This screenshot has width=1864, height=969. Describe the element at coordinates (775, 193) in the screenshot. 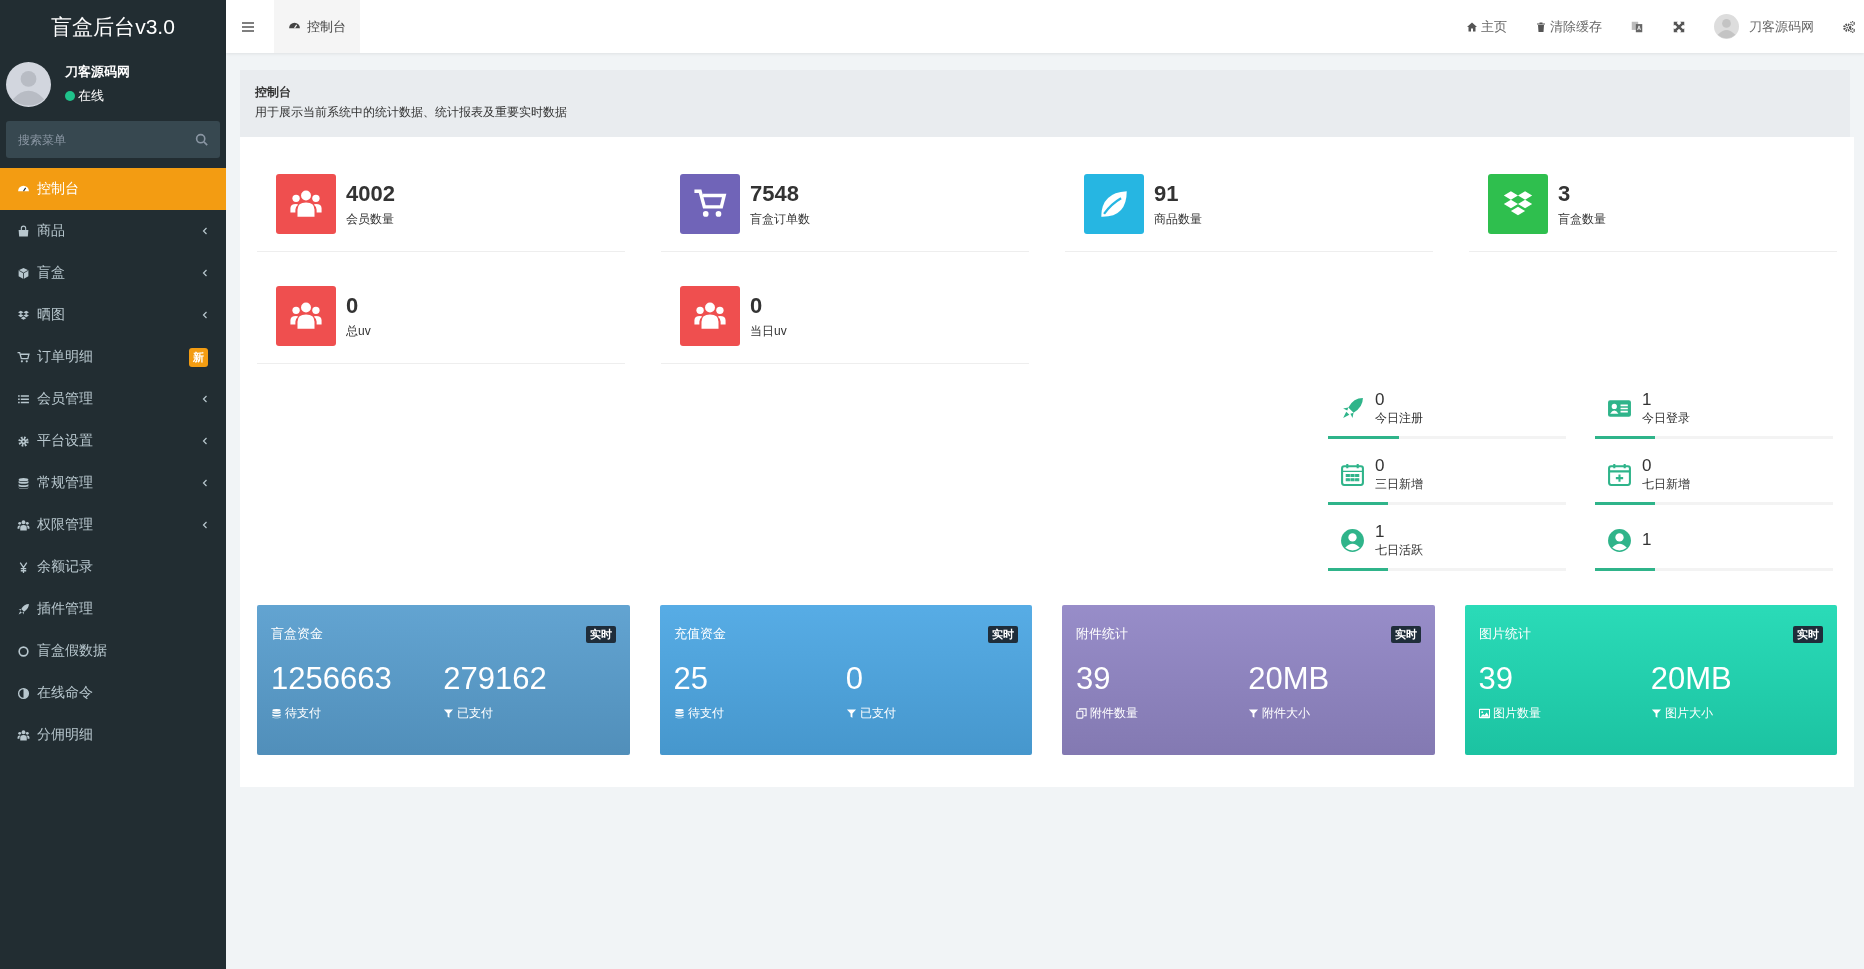

I see `stat-value: 7548` at that location.